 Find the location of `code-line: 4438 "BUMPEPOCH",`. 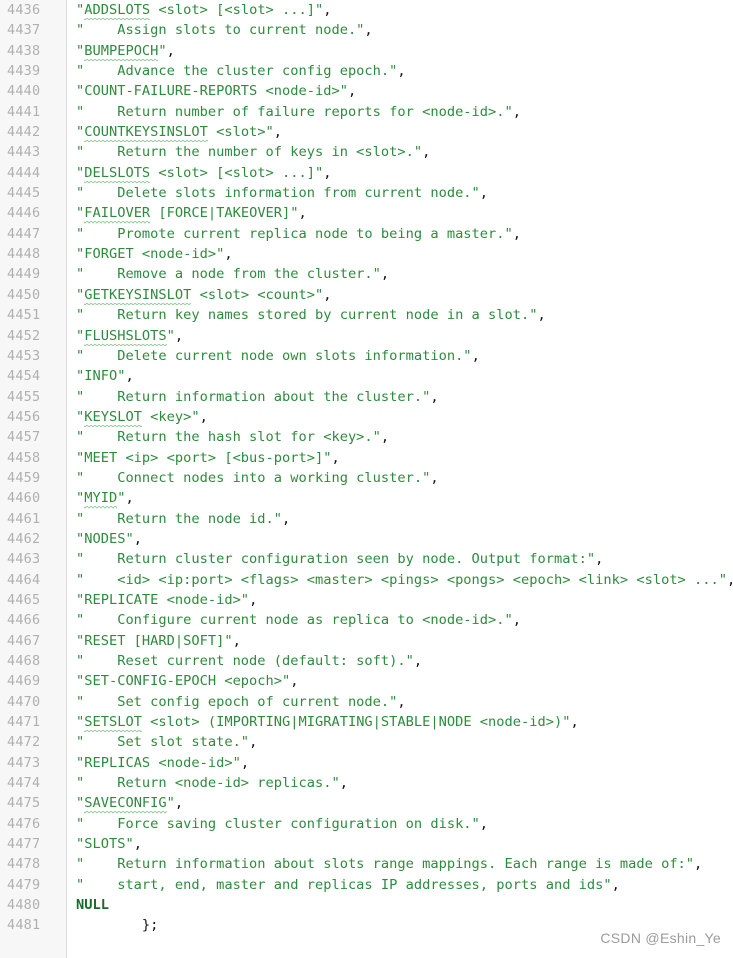

code-line: 4438 "BUMPEPOCH", is located at coordinates (366, 51).